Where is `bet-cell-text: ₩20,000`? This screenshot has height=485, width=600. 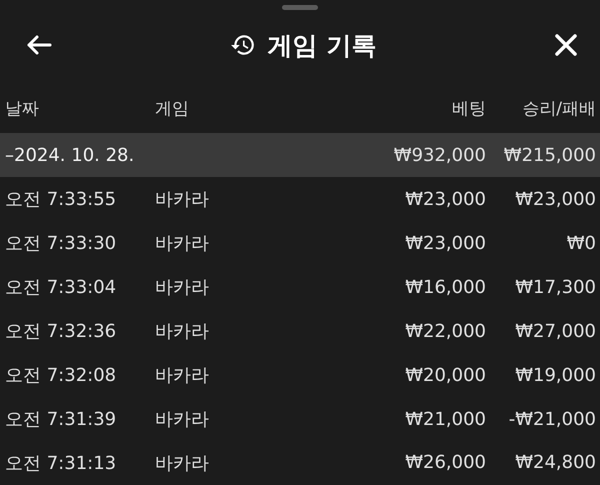 bet-cell-text: ₩20,000 is located at coordinates (445, 375).